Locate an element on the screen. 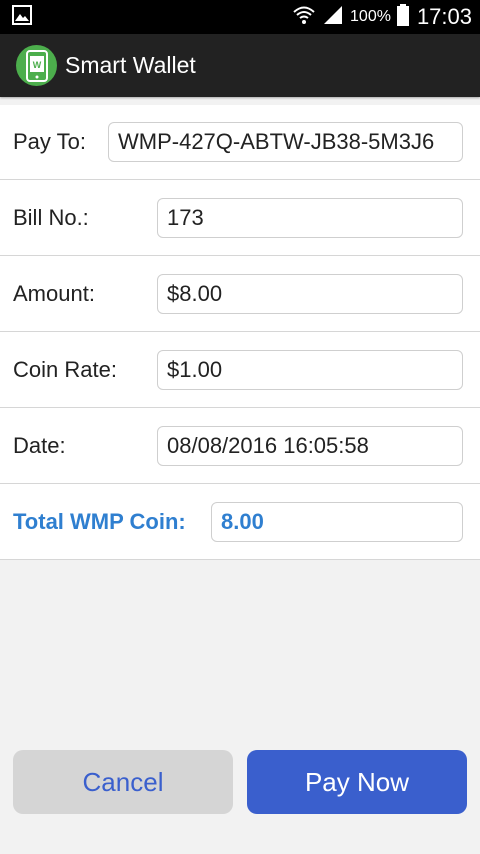 The width and height of the screenshot is (480, 854). date-field: 08/08/2016 16:05:58 is located at coordinates (310, 445).